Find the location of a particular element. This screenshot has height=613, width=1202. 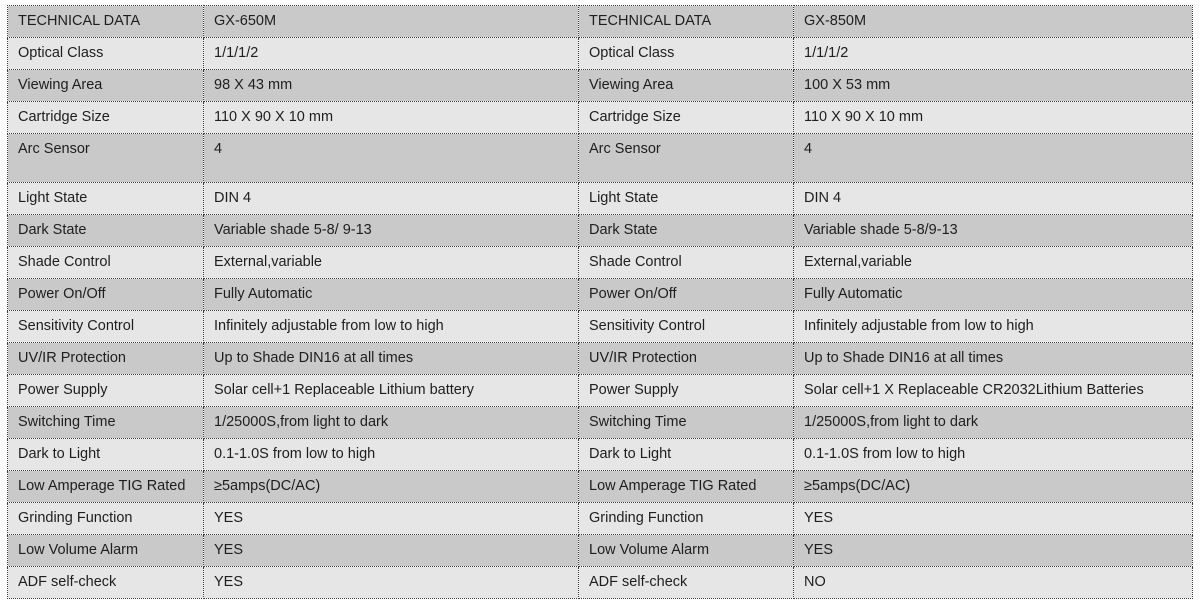

table-row: Arc Sensor 4 Arc Sensor 4 is located at coordinates (600, 158).